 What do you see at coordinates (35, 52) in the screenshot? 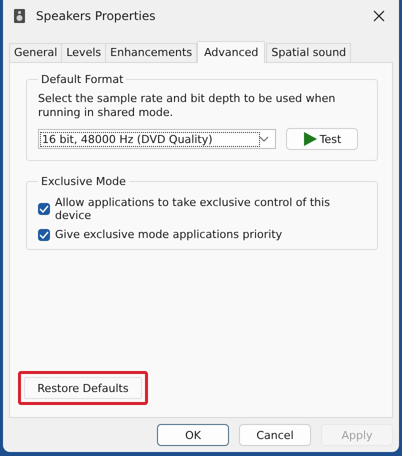
I see `tab: General` at bounding box center [35, 52].